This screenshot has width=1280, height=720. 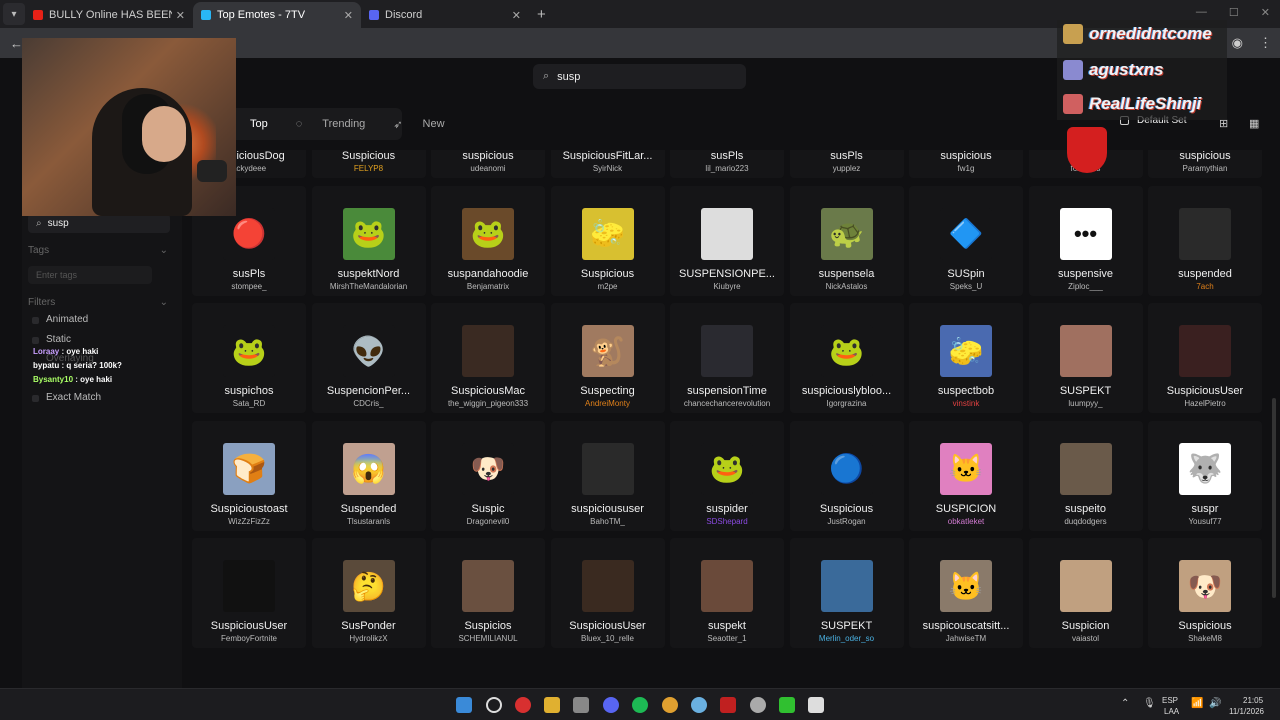 What do you see at coordinates (488, 168) in the screenshot?
I see `emote-author: udeanomi` at bounding box center [488, 168].